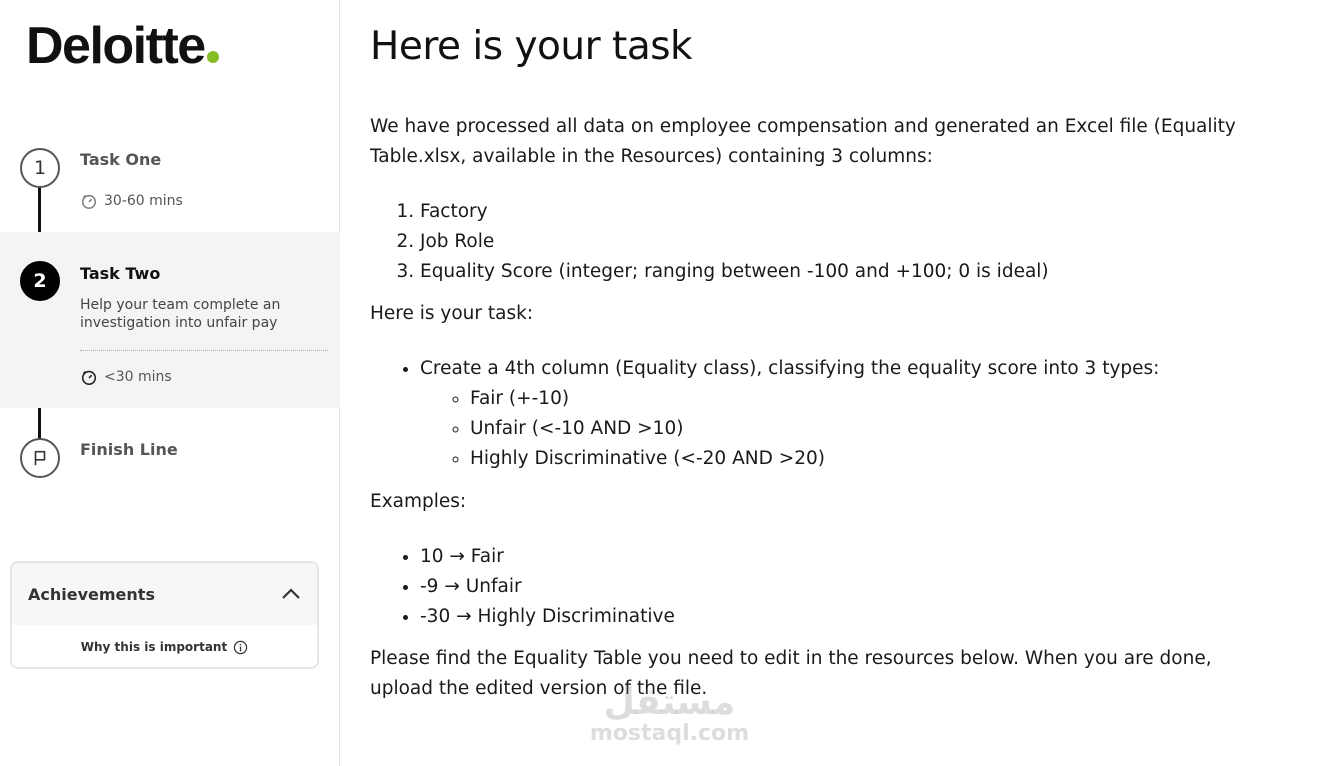  What do you see at coordinates (143, 201) in the screenshot?
I see `step-time: 30-60 mins` at bounding box center [143, 201].